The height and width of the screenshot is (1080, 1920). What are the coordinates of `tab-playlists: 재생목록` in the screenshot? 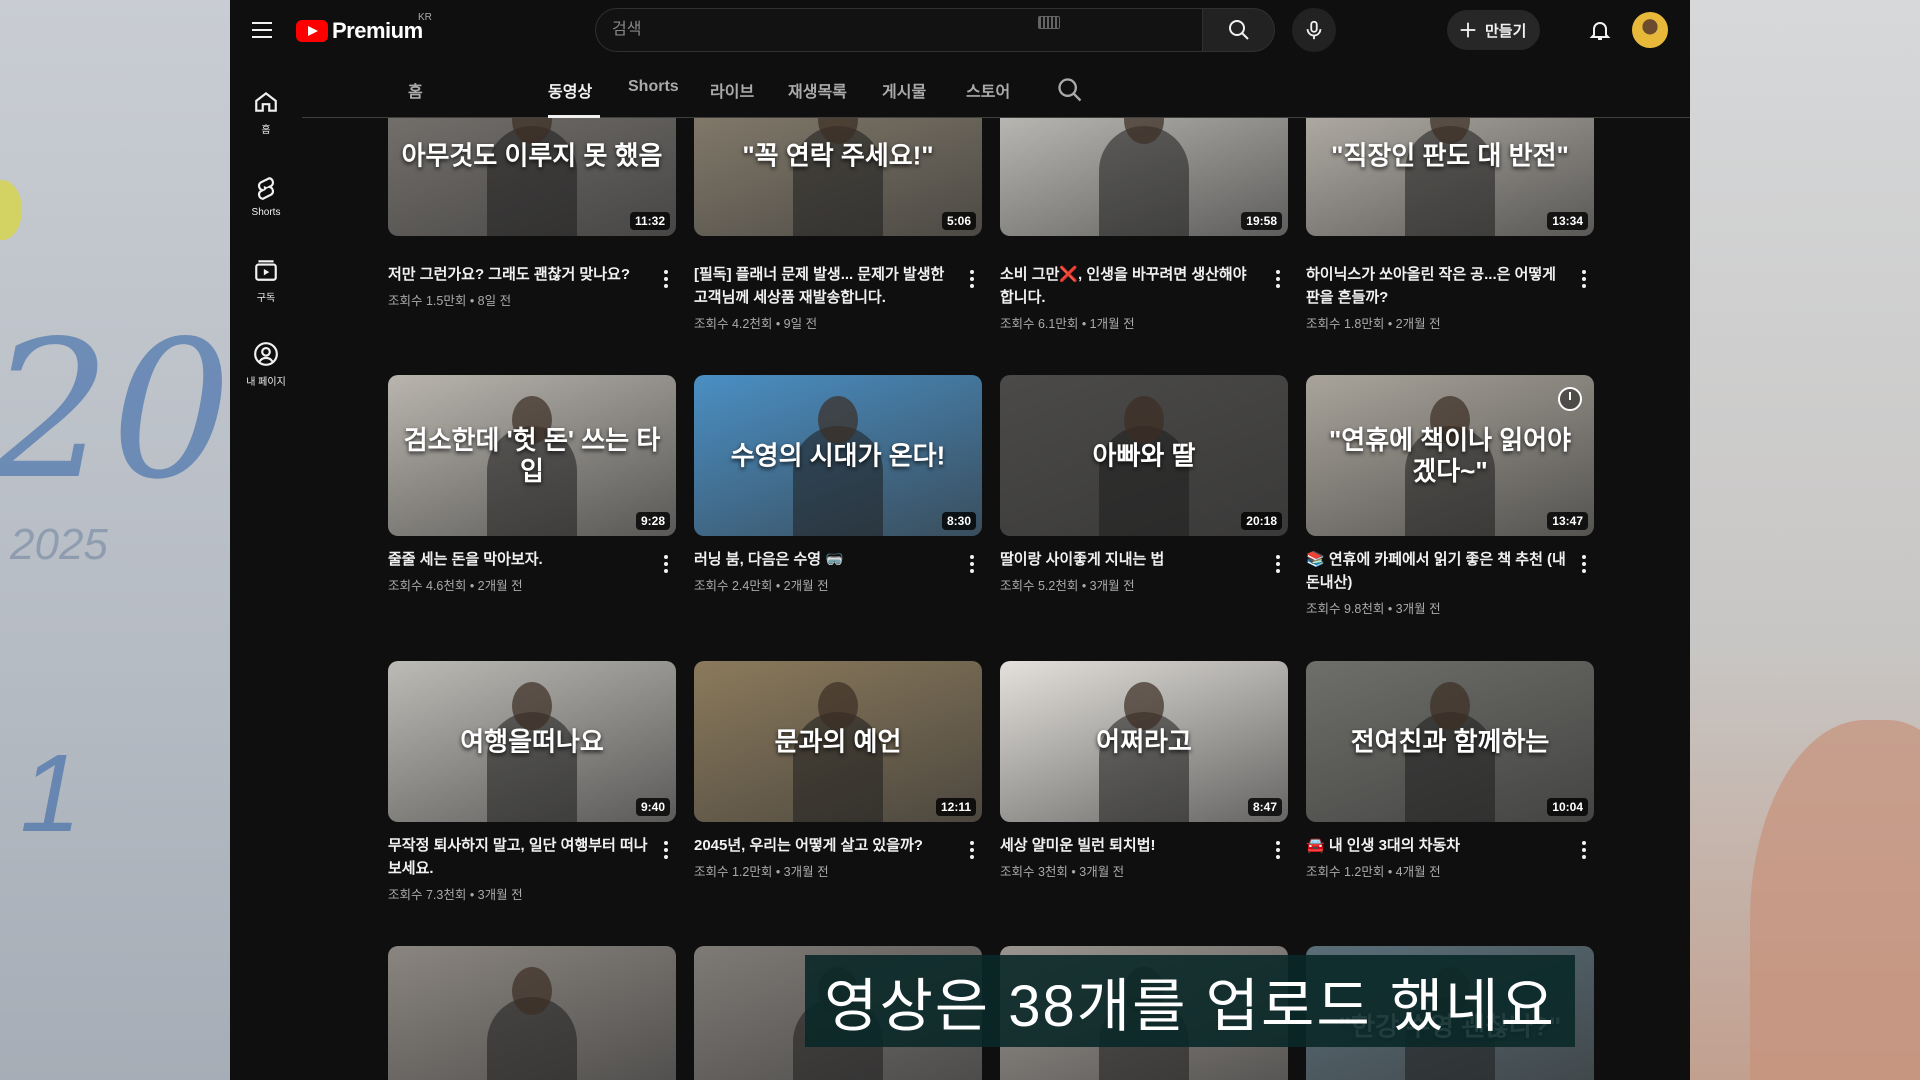 It's located at (817, 90).